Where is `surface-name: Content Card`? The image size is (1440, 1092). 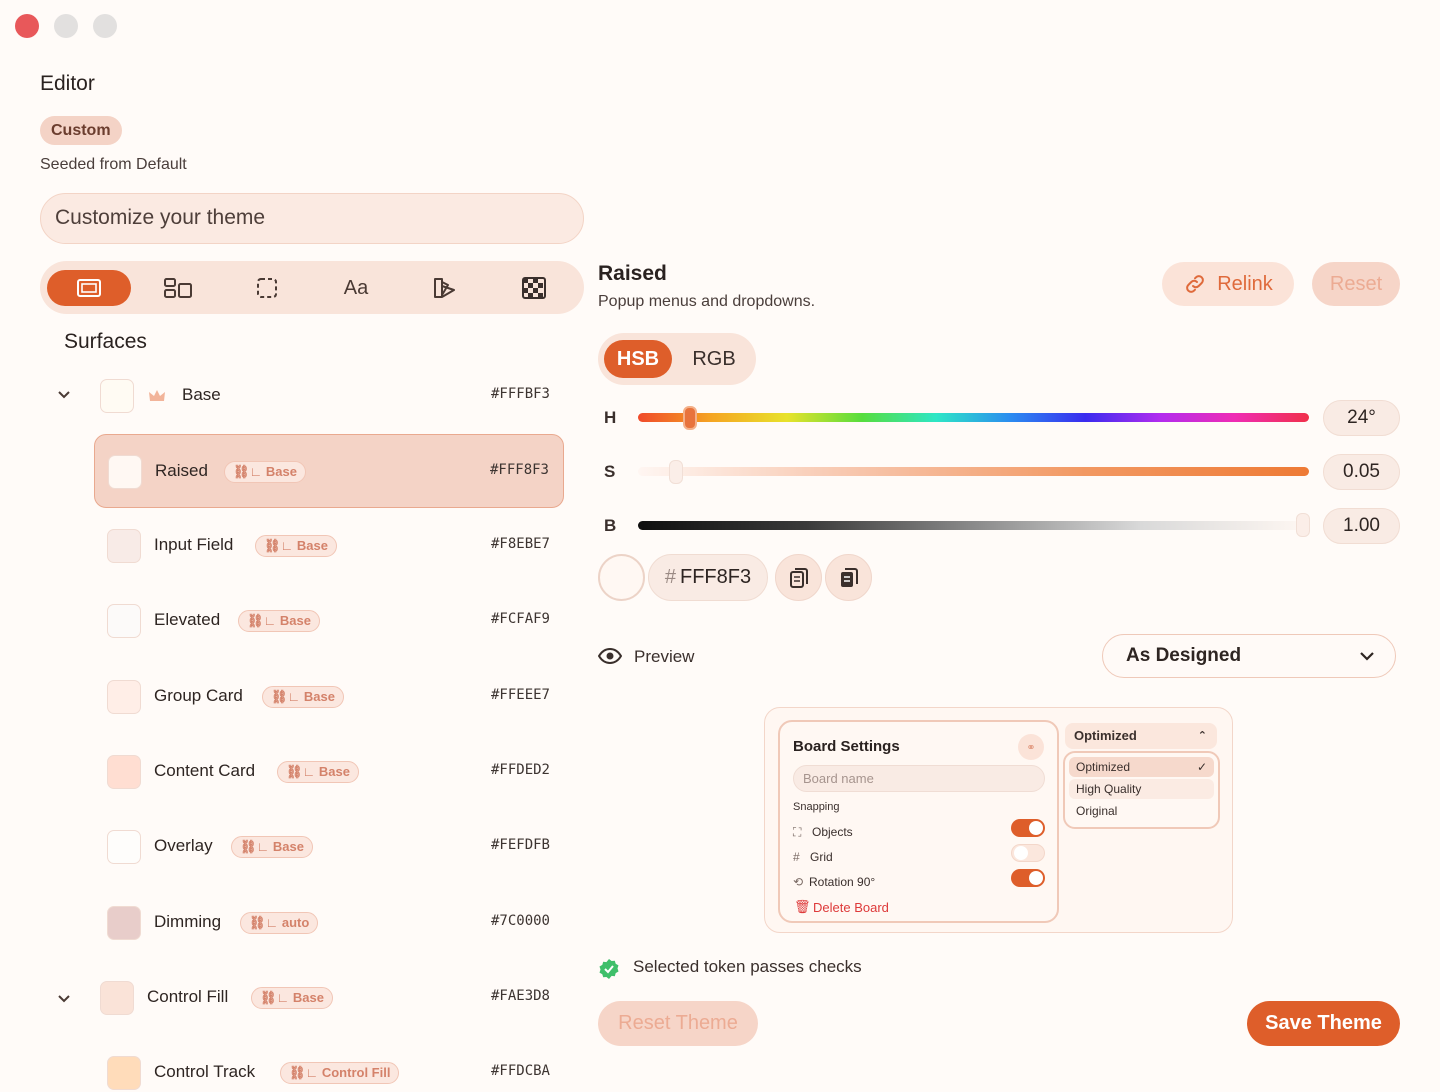
surface-name: Content Card is located at coordinates (205, 770).